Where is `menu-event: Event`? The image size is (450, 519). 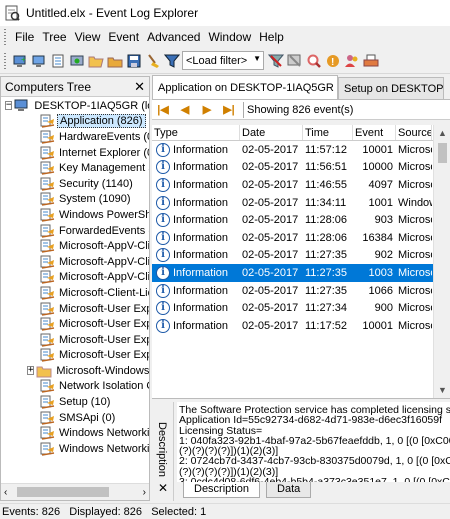
menu-event: Event is located at coordinates (123, 37).